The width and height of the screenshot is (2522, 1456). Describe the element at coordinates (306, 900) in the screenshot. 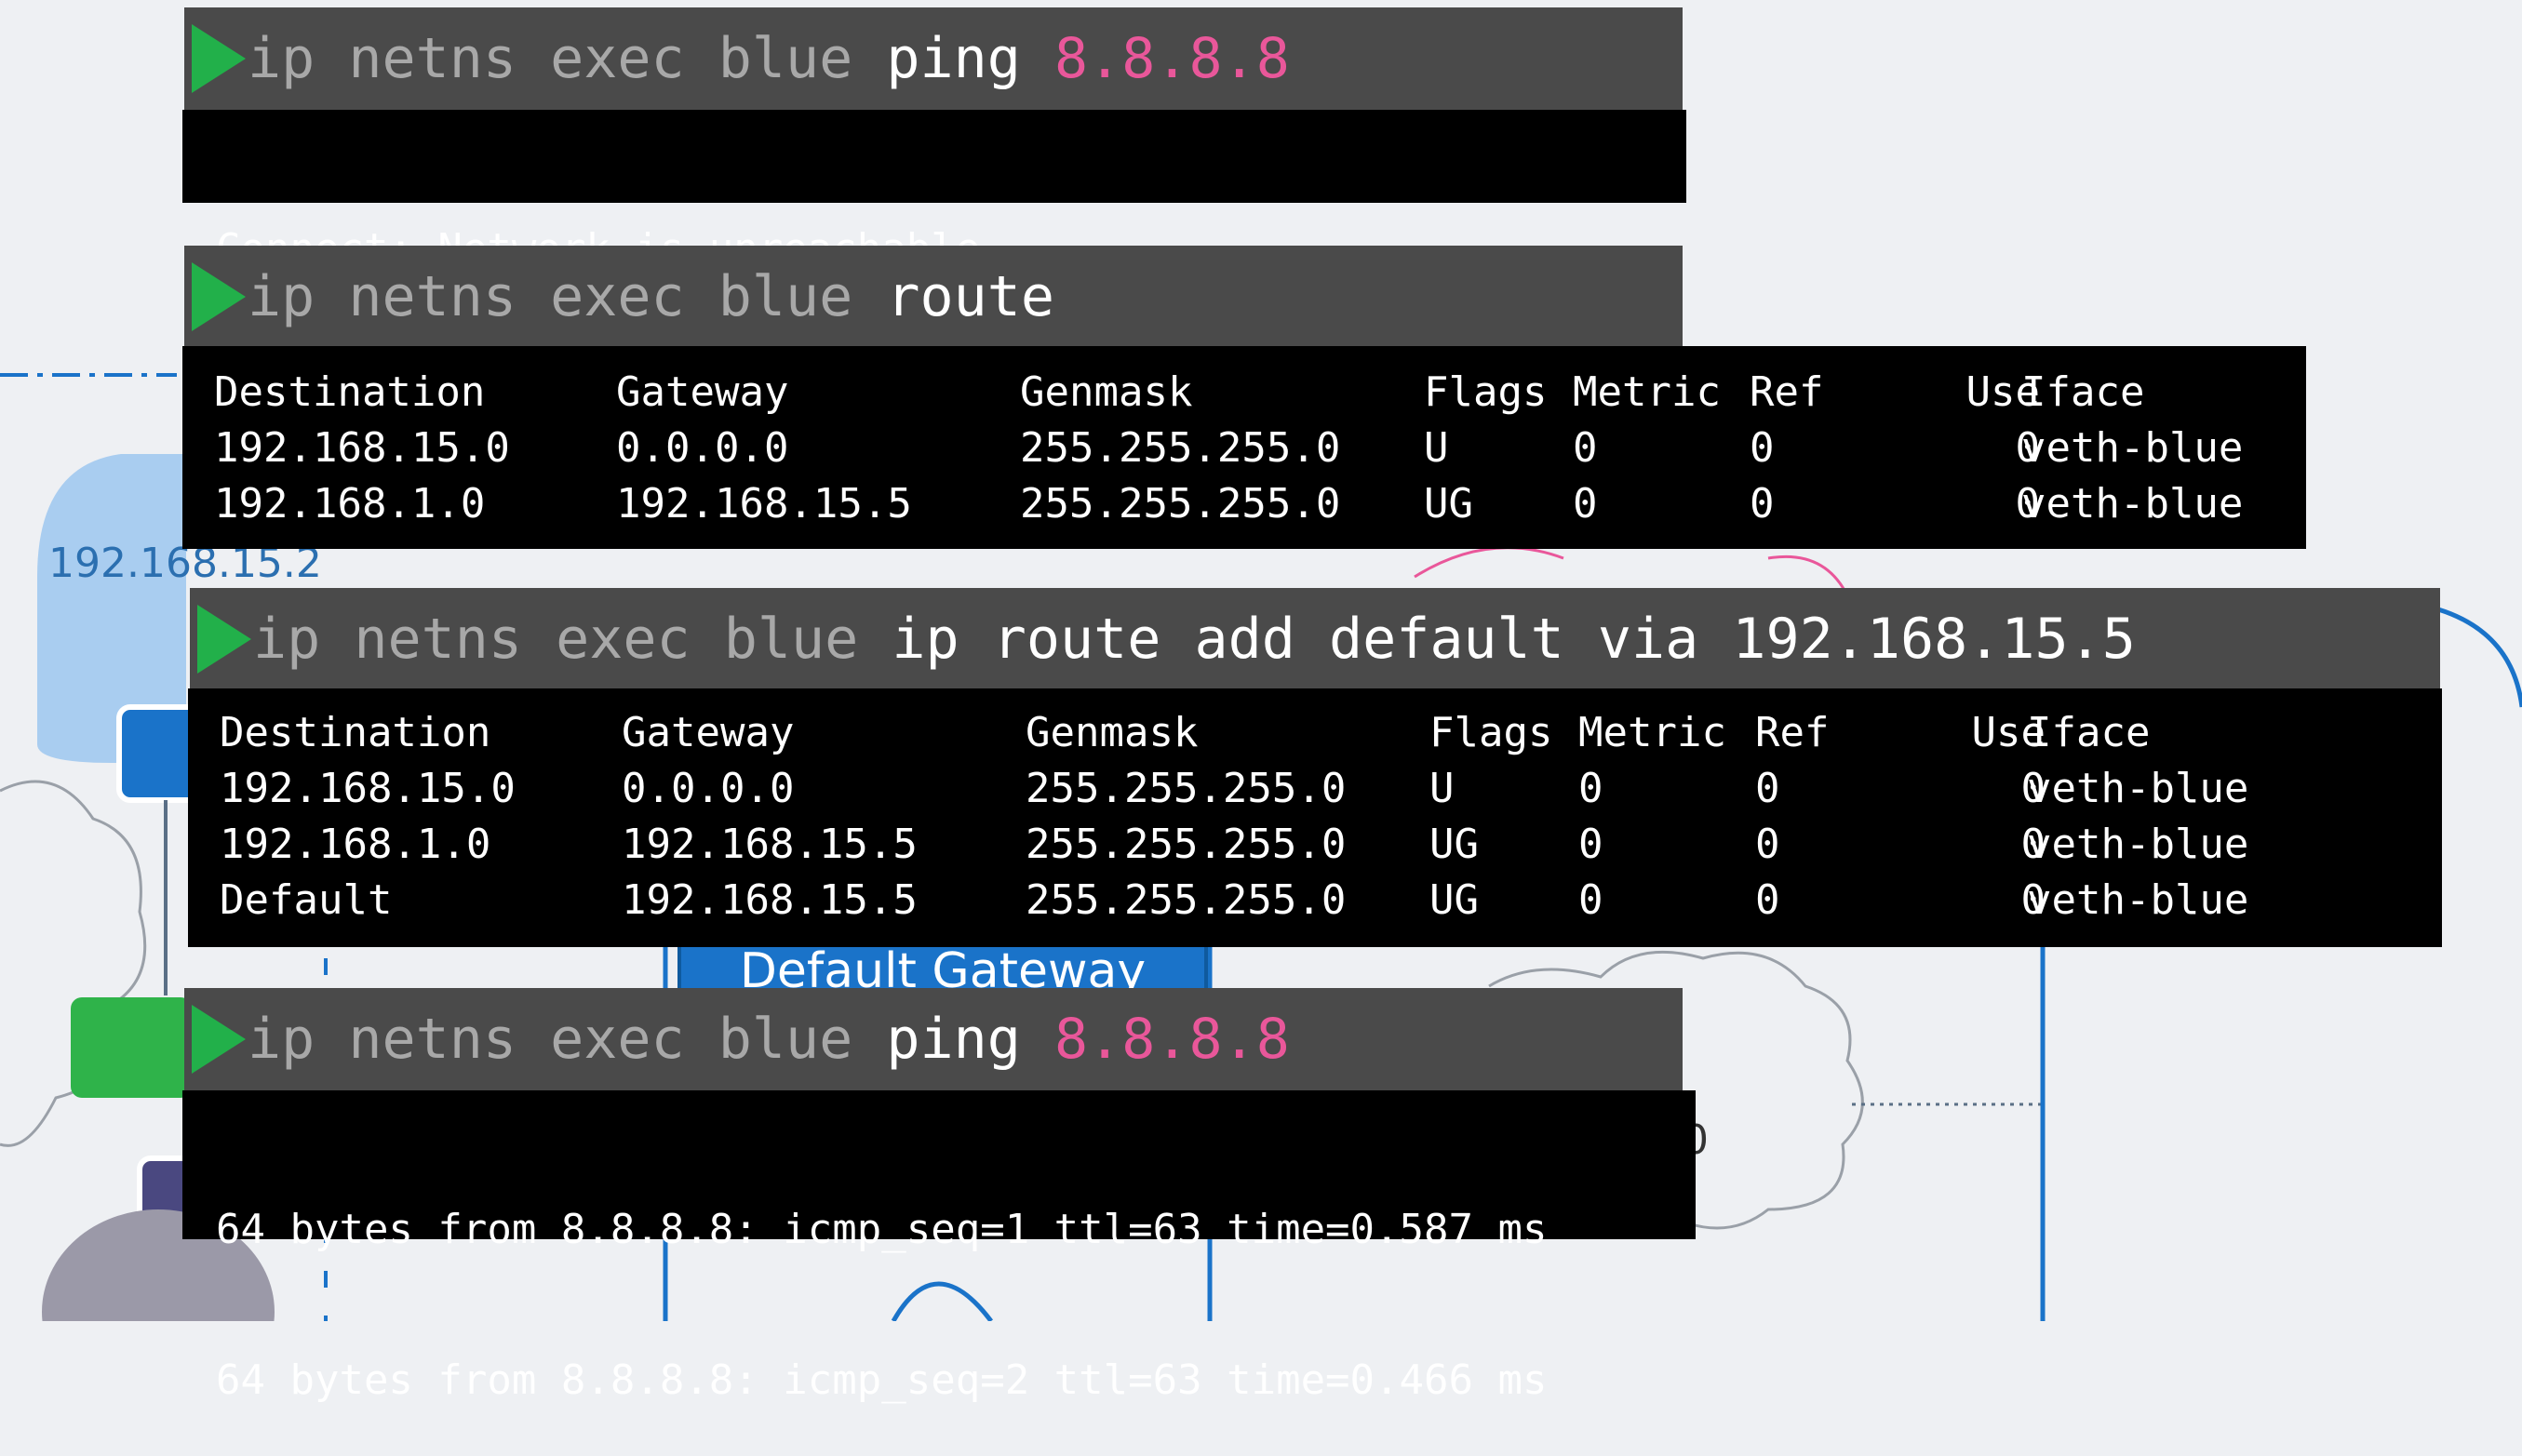

I see `table-cell: Default` at that location.